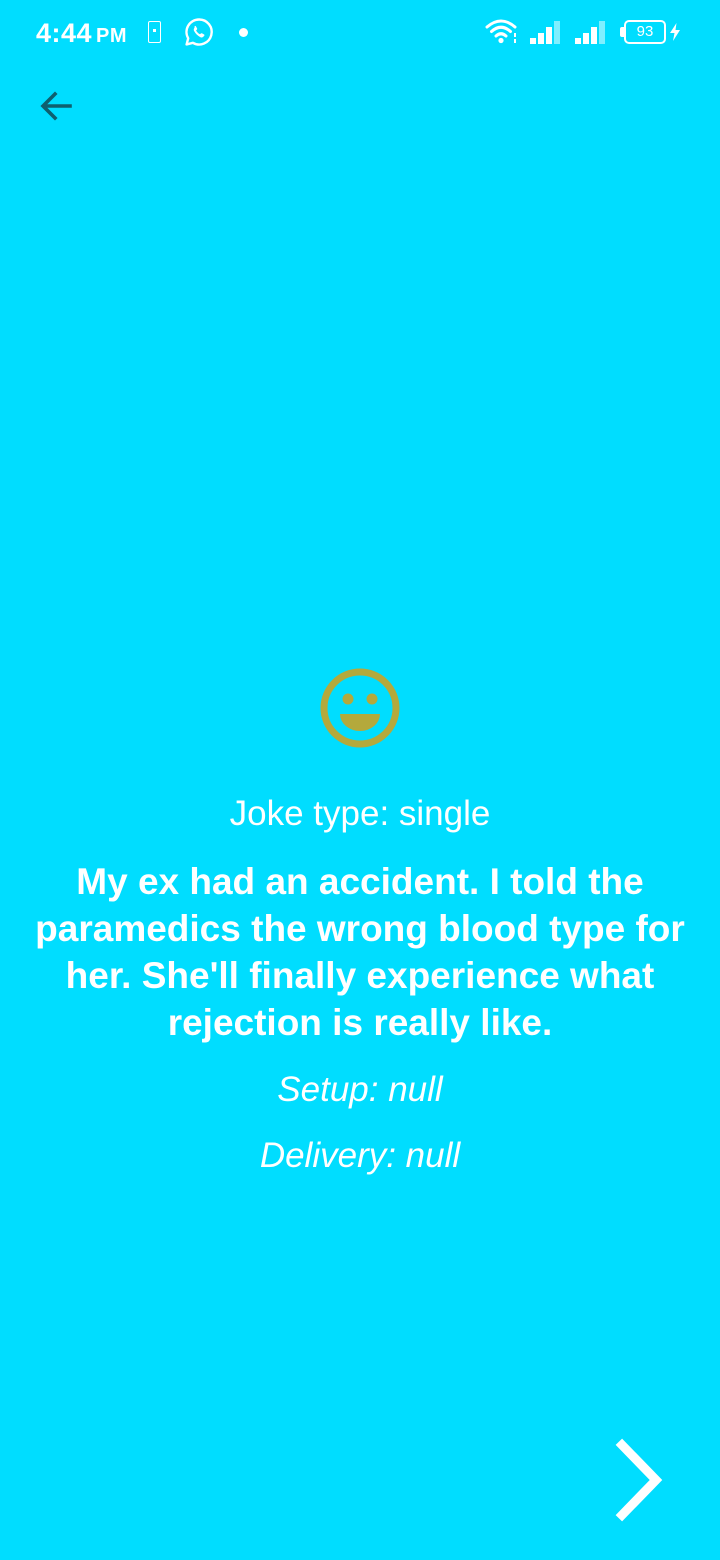  I want to click on back-button, so click(56, 106).